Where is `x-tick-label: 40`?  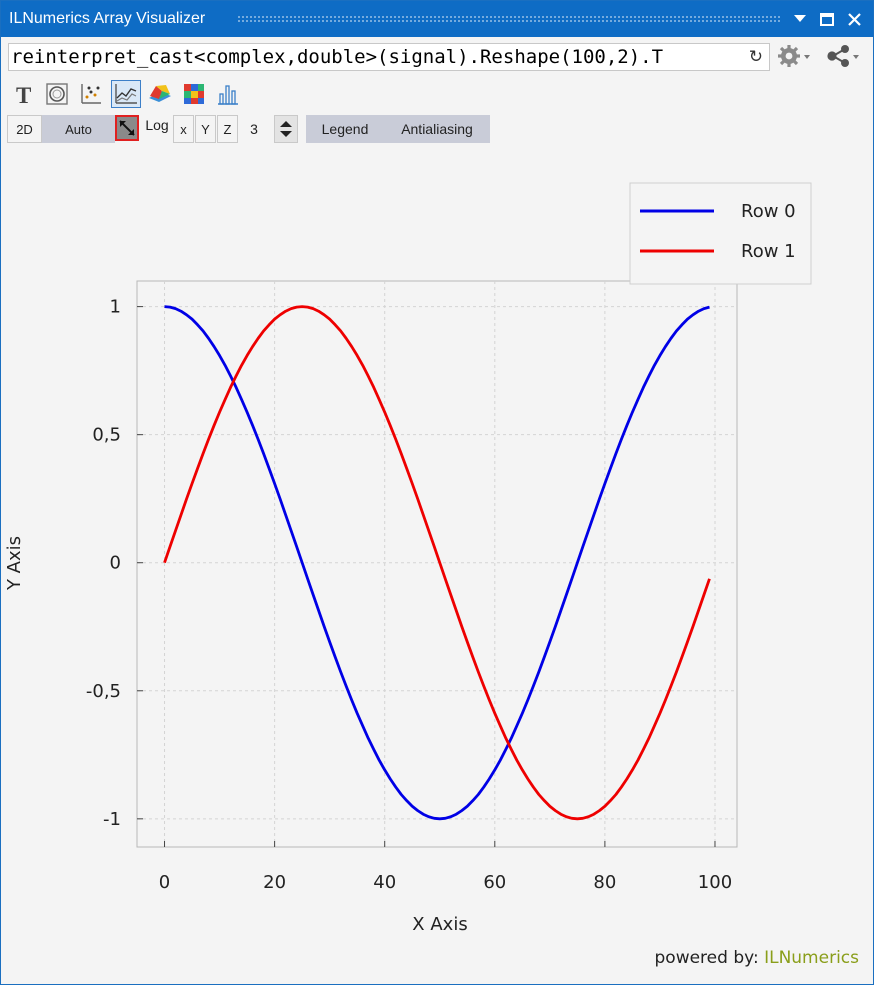
x-tick-label: 40 is located at coordinates (384, 882).